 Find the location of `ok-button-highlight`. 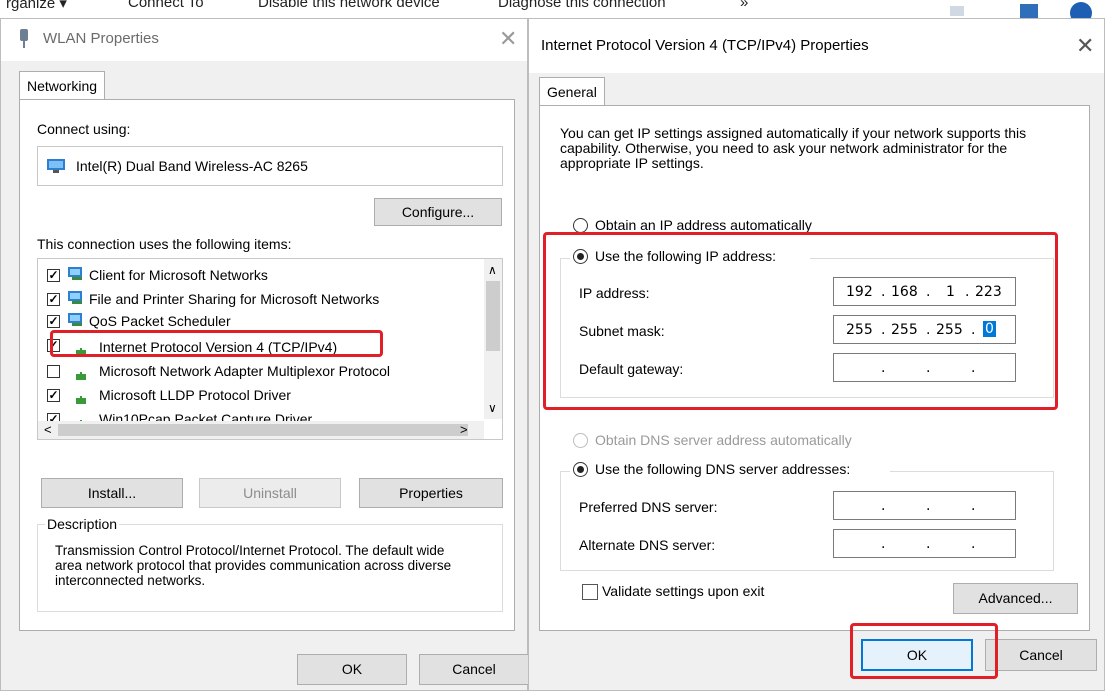

ok-button-highlight is located at coordinates (924, 651).